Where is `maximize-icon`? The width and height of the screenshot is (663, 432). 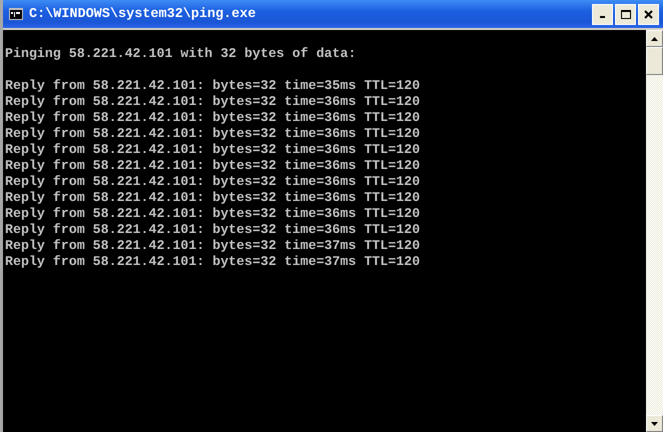 maximize-icon is located at coordinates (625, 14).